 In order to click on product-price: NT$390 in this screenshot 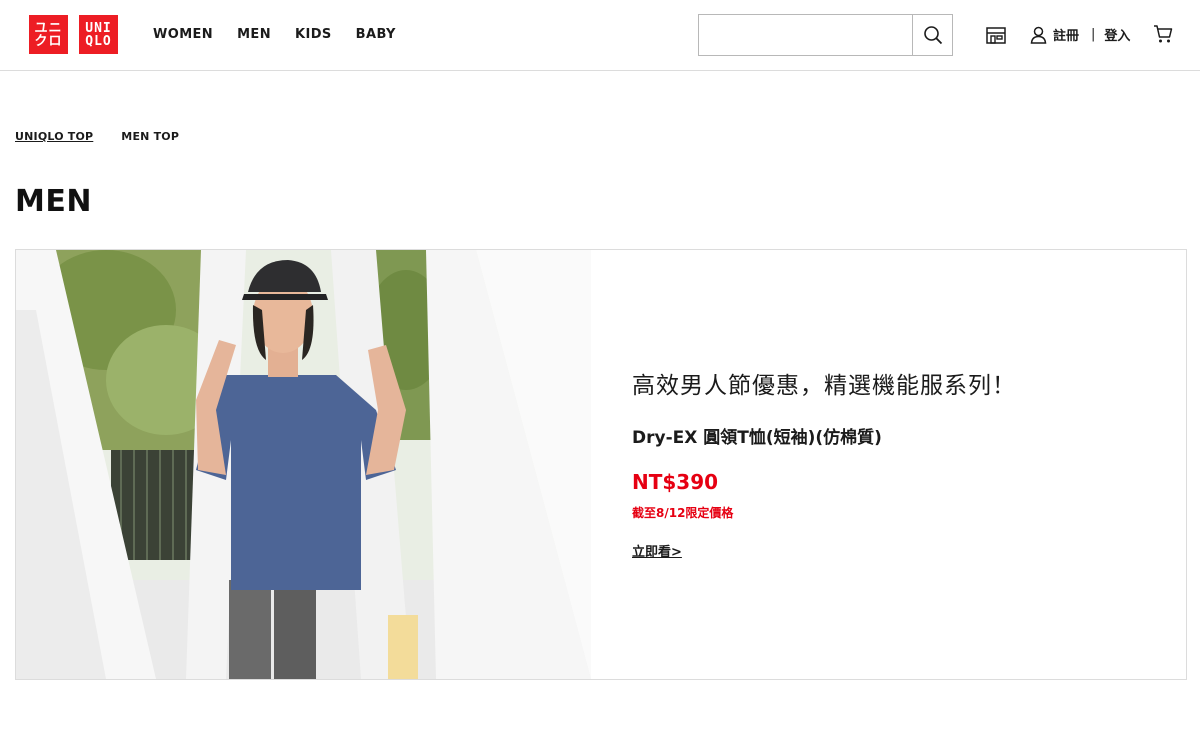, I will do `click(675, 482)`.